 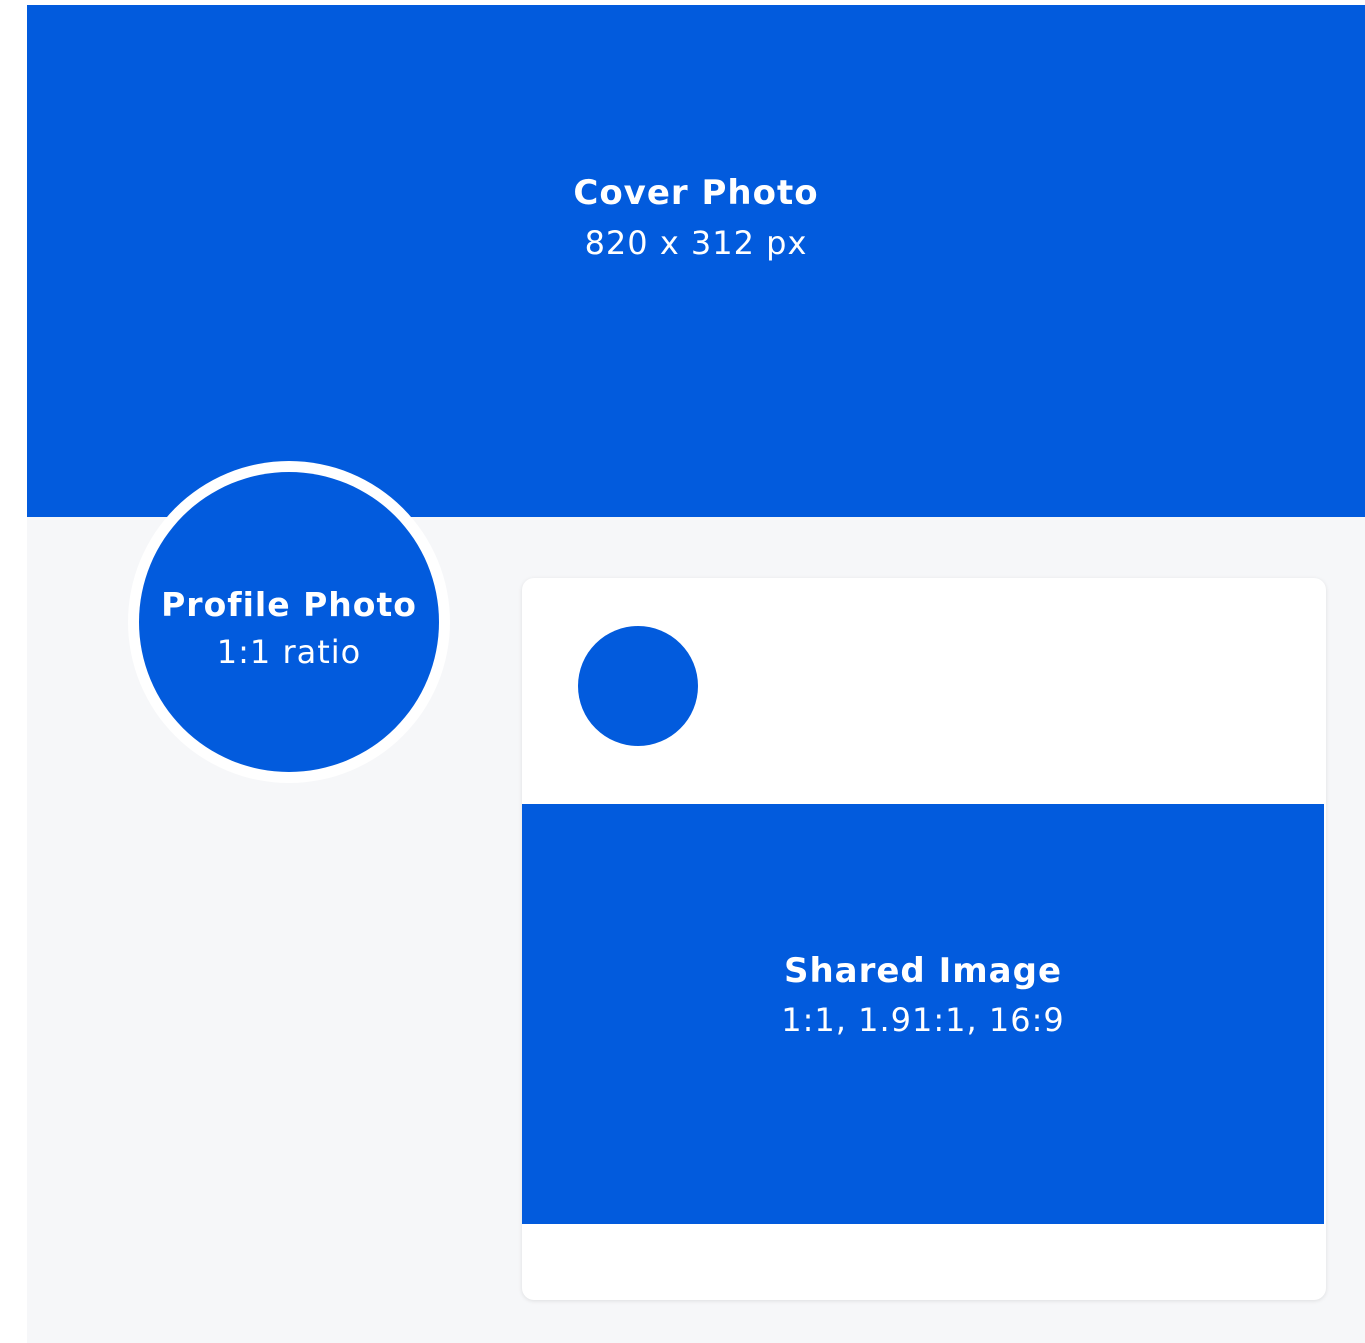 What do you see at coordinates (696, 193) in the screenshot?
I see `cover-photo-title: Cover Photo` at bounding box center [696, 193].